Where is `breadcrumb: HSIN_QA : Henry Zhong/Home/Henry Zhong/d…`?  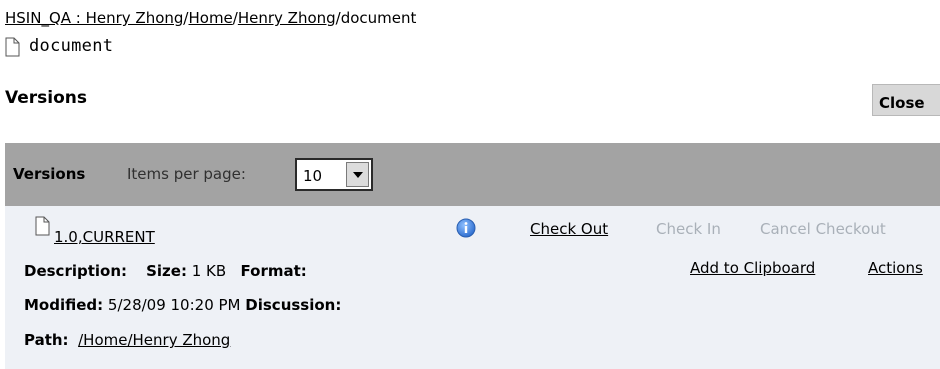 breadcrumb: HSIN_QA : Henry Zhong/Home/Henry Zhong/d… is located at coordinates (210, 18).